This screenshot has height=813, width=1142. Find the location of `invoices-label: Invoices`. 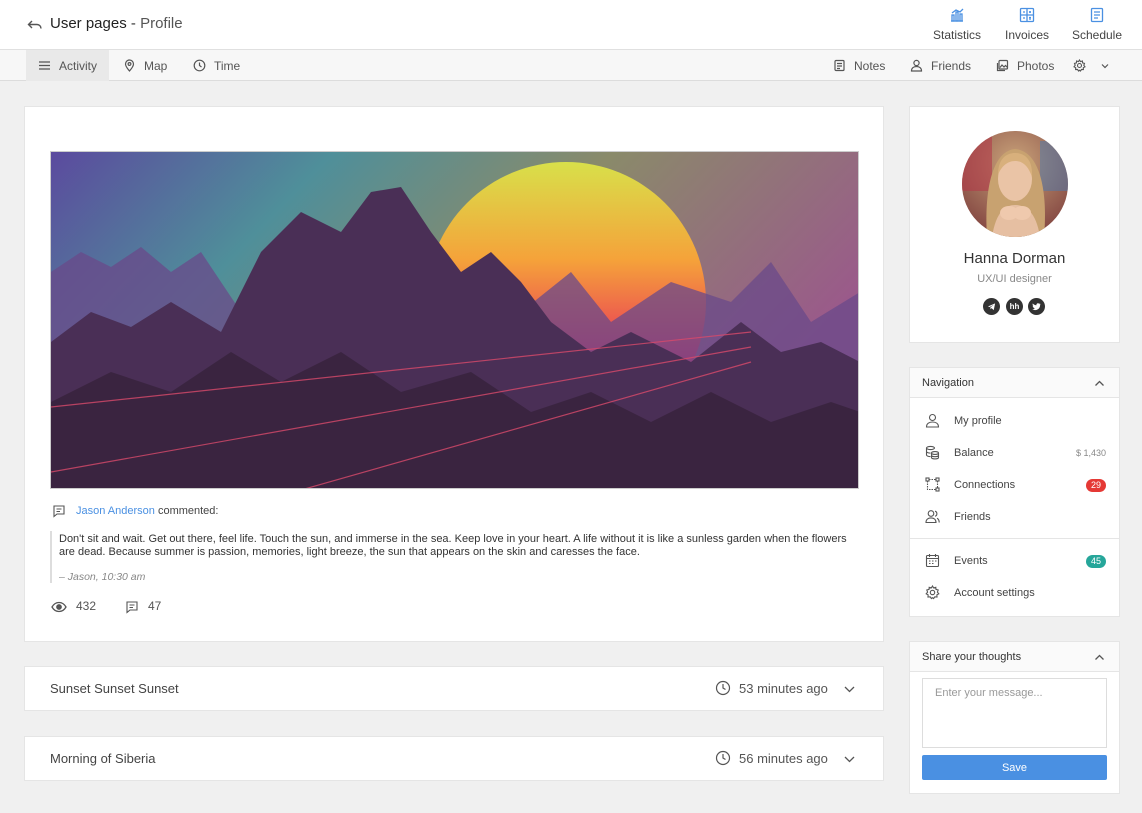

invoices-label: Invoices is located at coordinates (1027, 35).